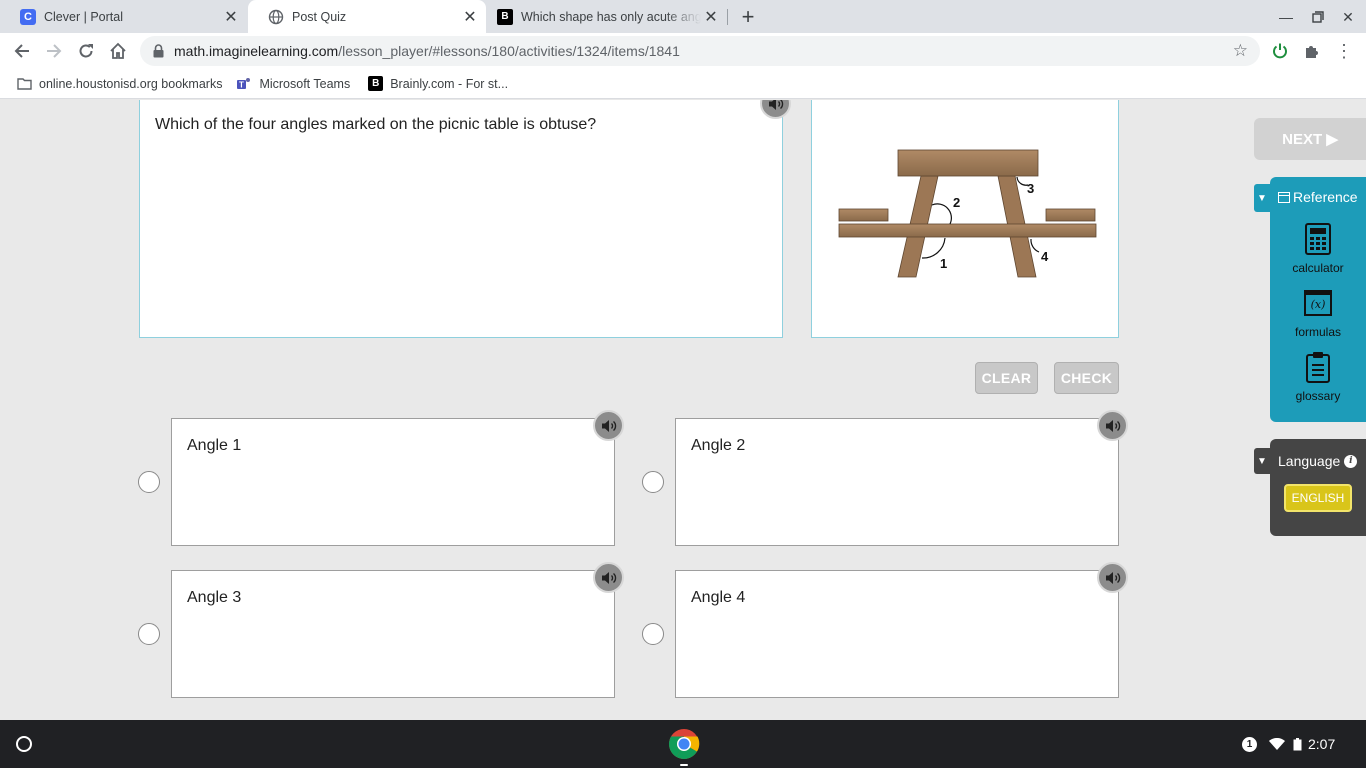 The width and height of the screenshot is (1366, 768). Describe the element at coordinates (1286, 17) in the screenshot. I see `minimize-icon: —` at that location.